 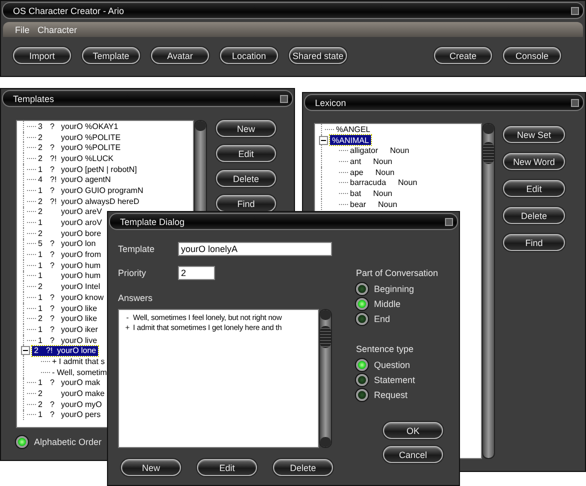 What do you see at coordinates (54, 201) in the screenshot?
I see `sentence-mark: ?!` at bounding box center [54, 201].